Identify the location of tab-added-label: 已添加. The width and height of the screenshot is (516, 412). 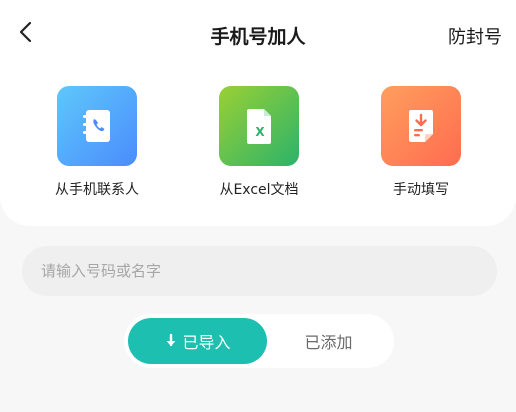
(328, 342).